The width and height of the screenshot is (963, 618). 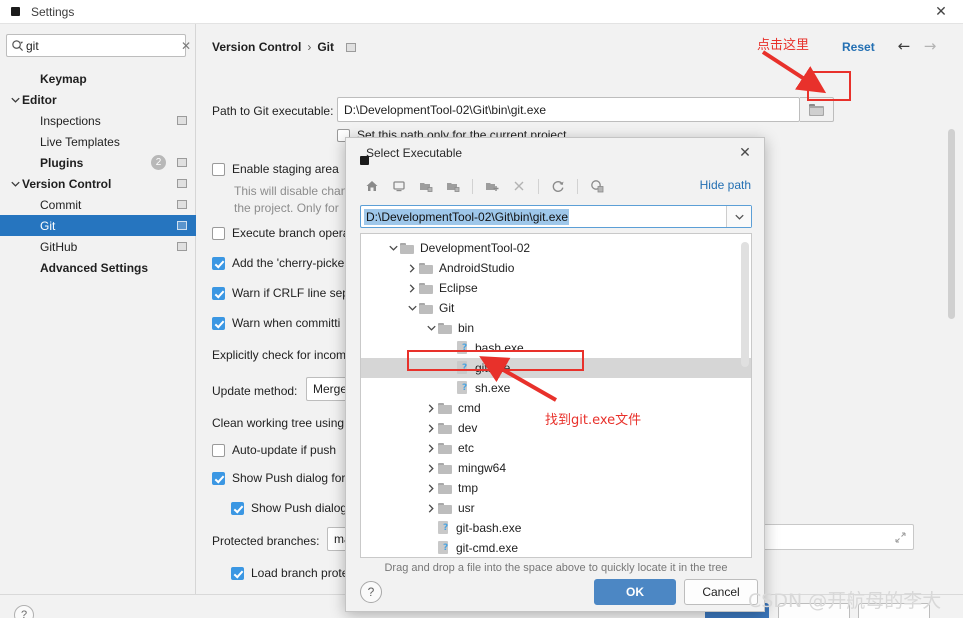 I want to click on sidebar-item-plugins: Plugins 2, so click(x=98, y=162).